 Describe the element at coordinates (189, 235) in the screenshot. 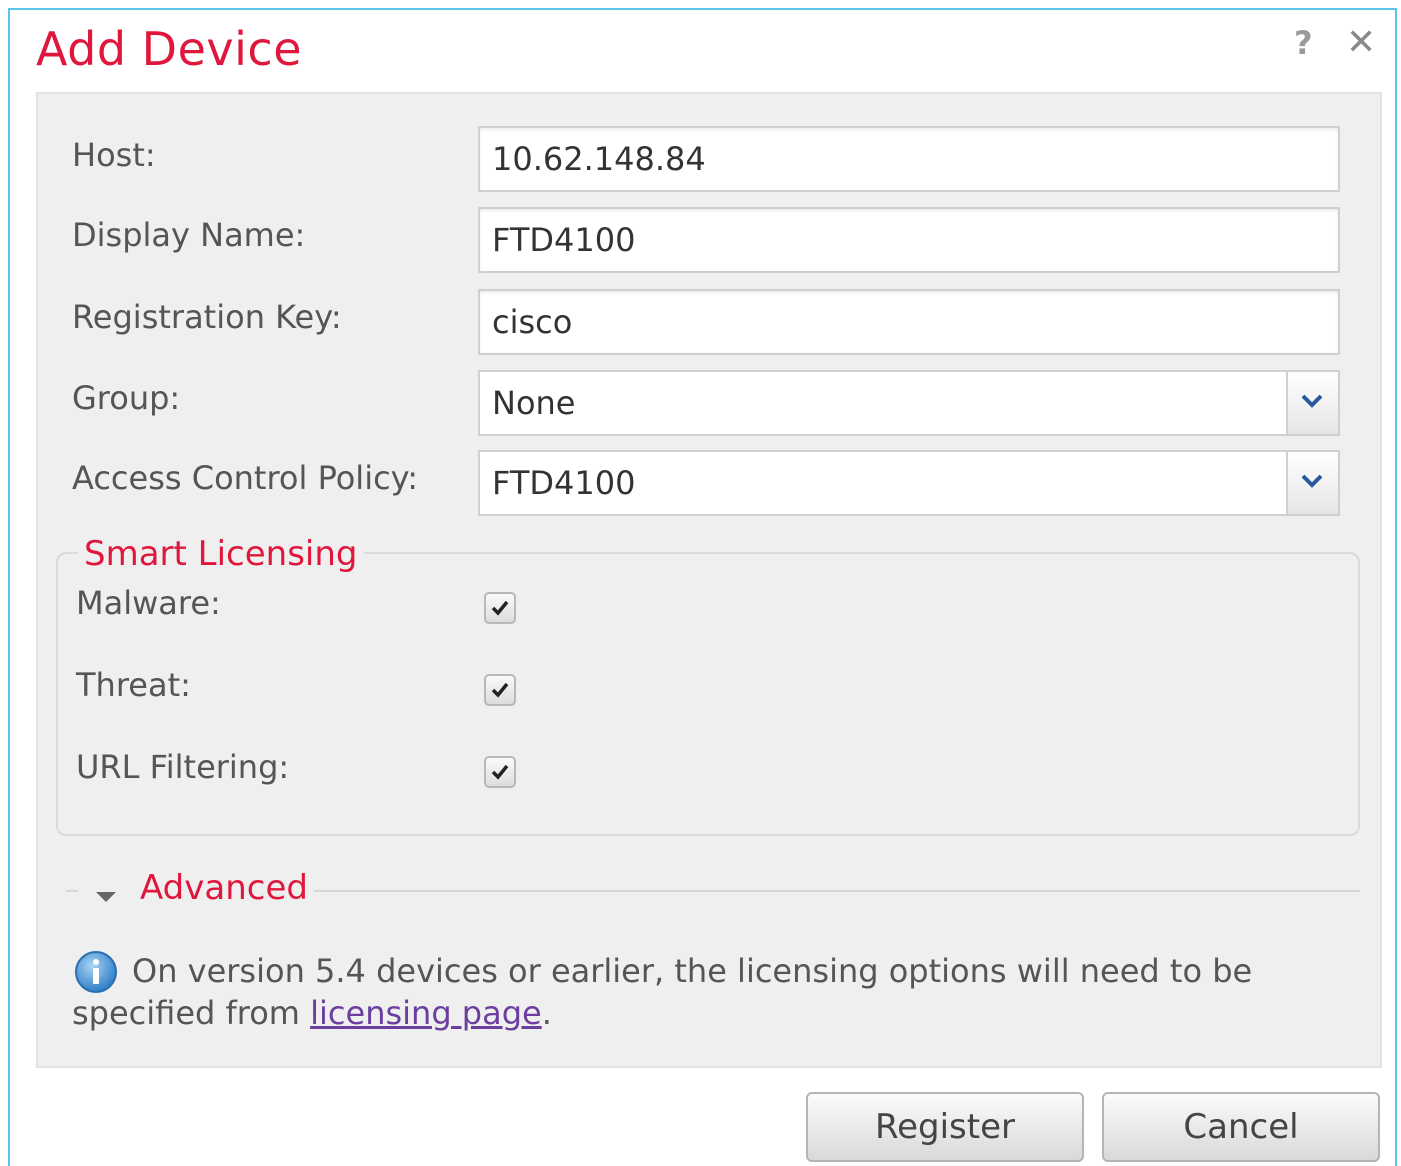

I see `display-name-label: Display Name:` at that location.